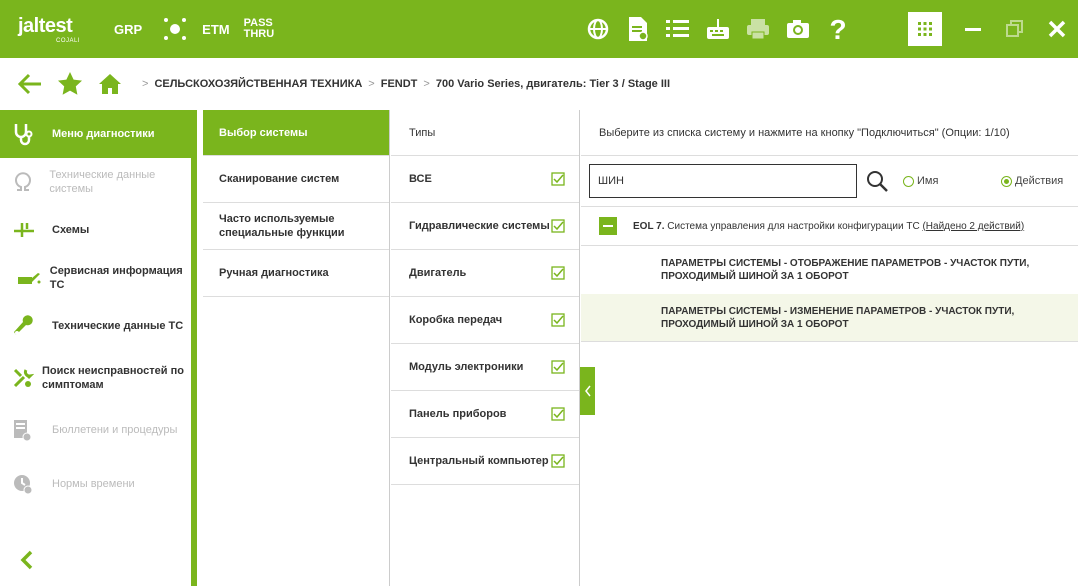 This screenshot has width=1078, height=586. Describe the element at coordinates (215, 29) in the screenshot. I see `etm-button: ETM` at that location.